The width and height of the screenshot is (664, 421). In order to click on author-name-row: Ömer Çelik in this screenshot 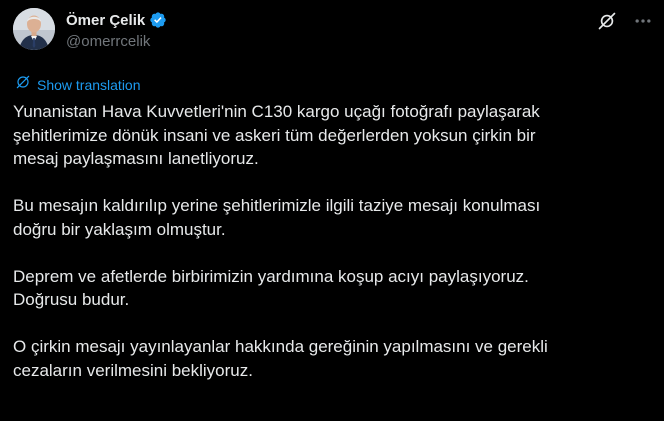, I will do `click(116, 20)`.